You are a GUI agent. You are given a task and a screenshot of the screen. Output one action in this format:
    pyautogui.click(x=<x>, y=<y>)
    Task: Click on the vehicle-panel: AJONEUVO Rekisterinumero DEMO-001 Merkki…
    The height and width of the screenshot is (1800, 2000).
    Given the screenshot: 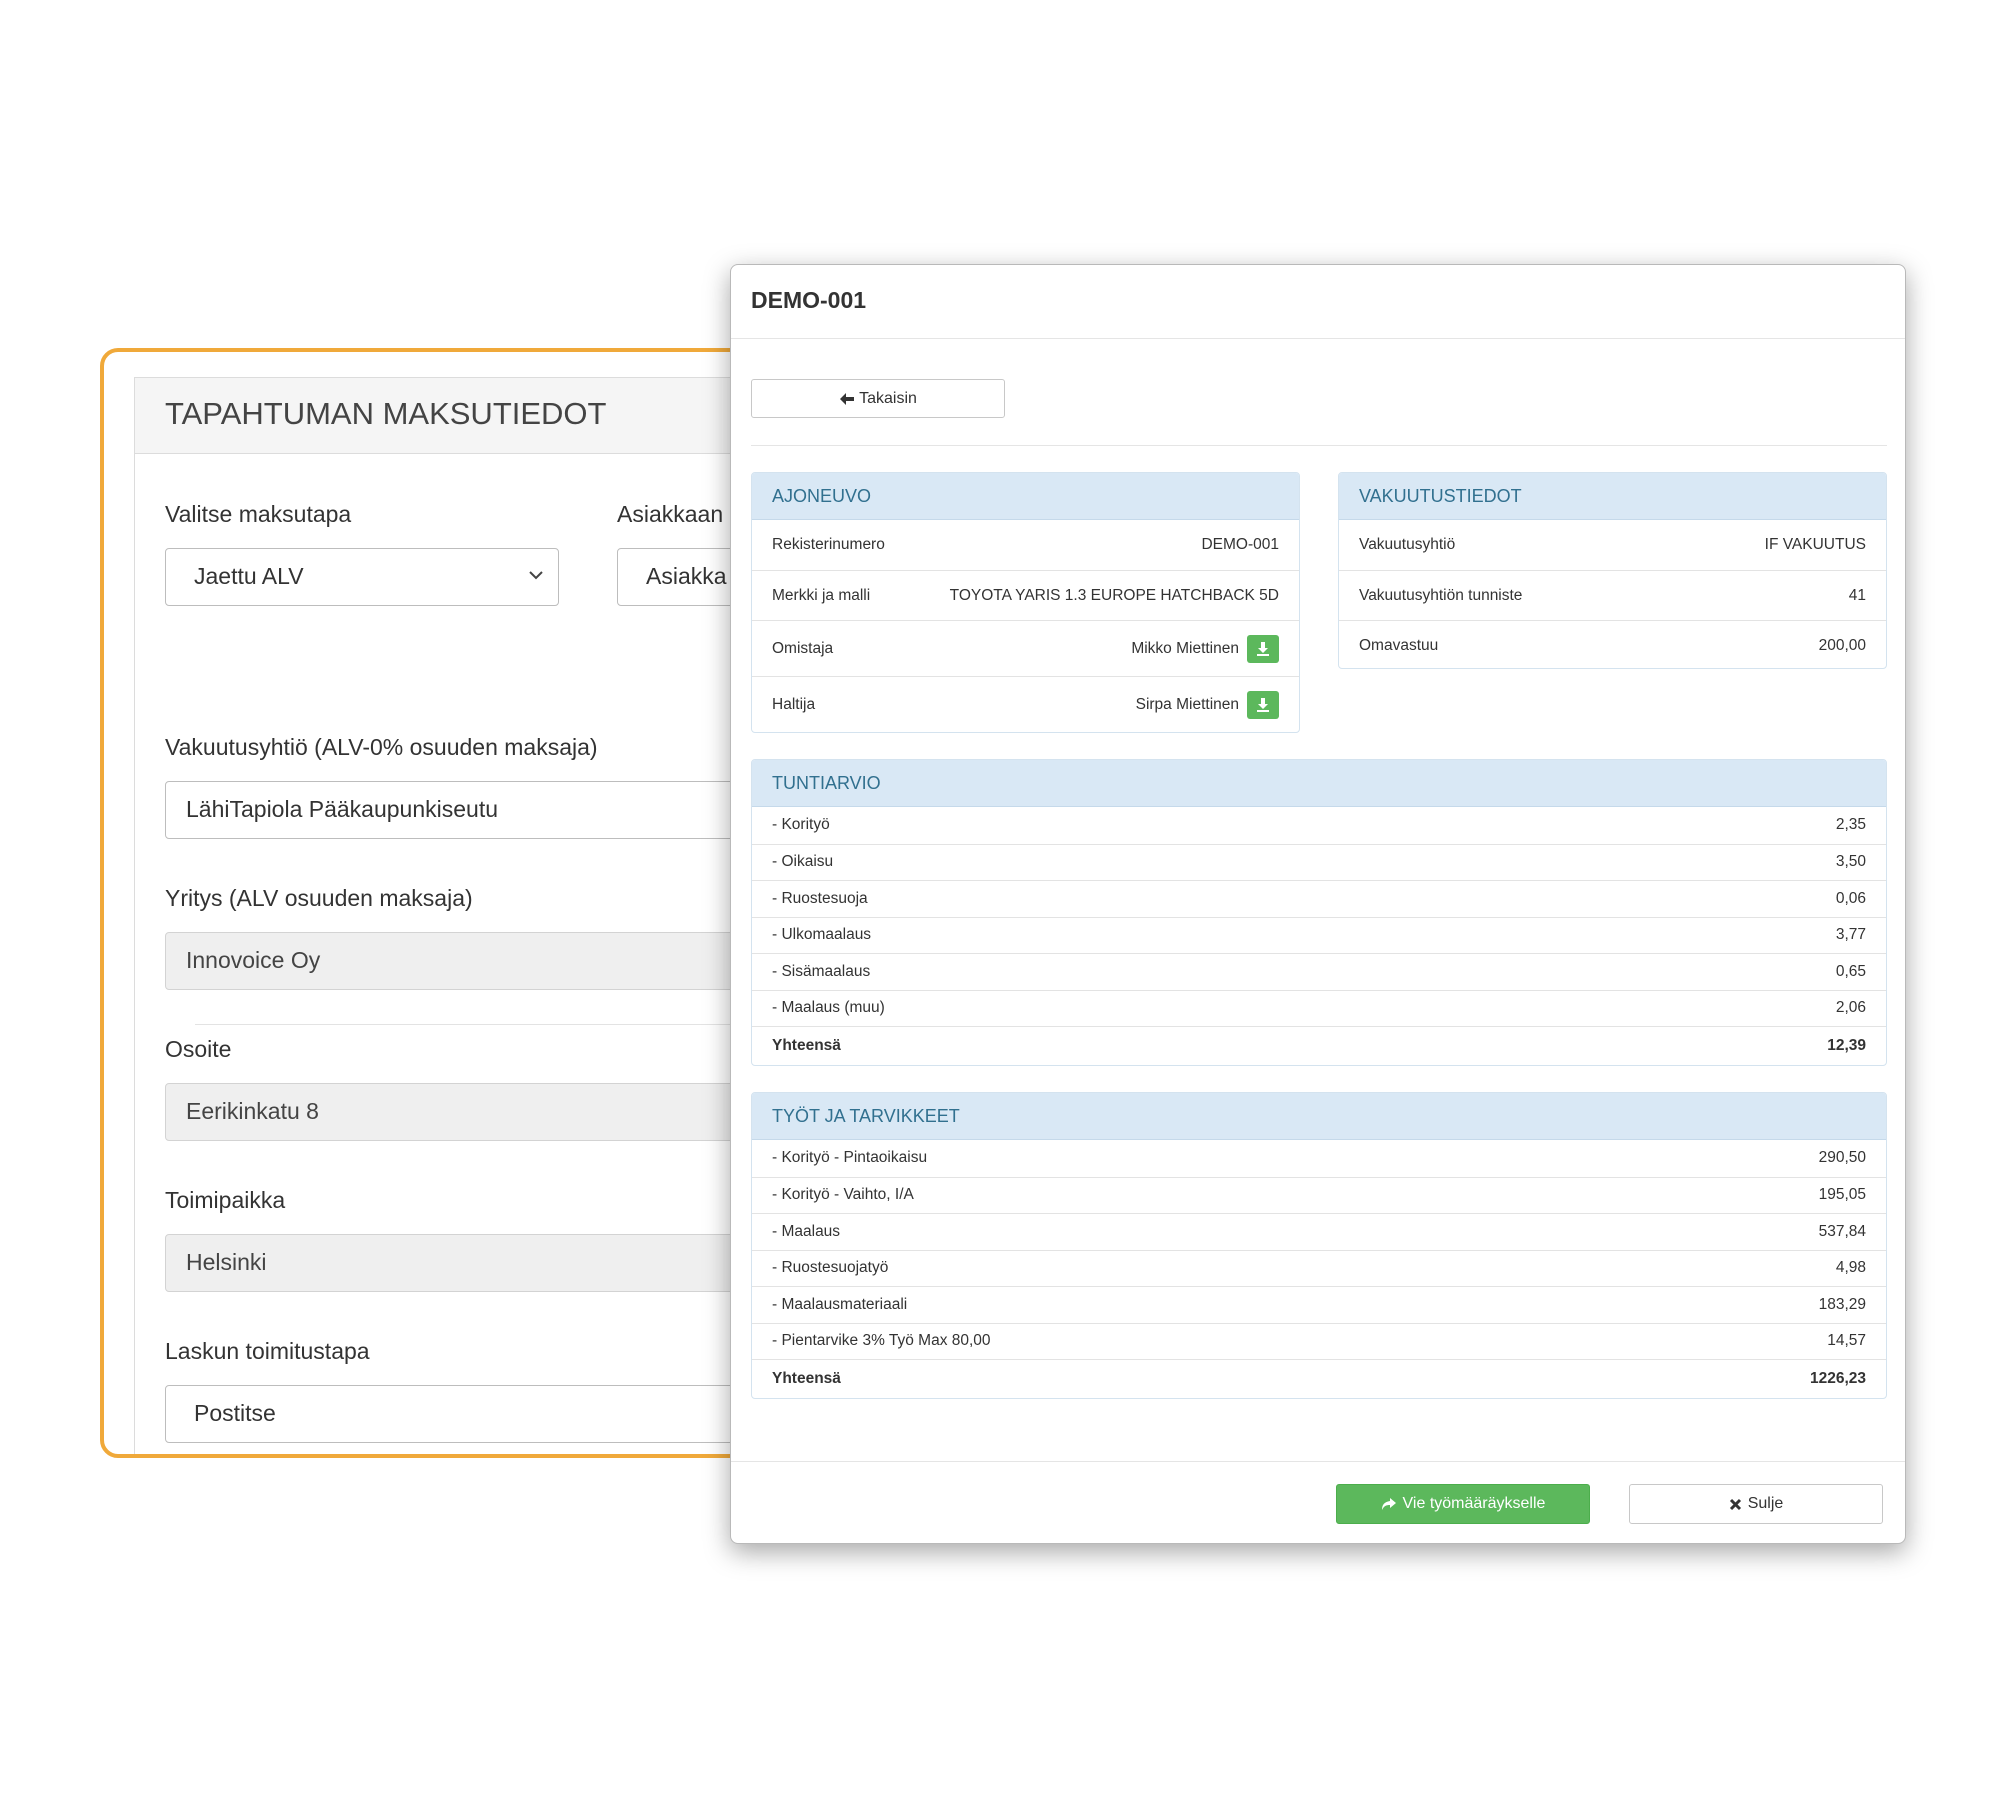 What is the action you would take?
    pyautogui.click(x=1025, y=602)
    